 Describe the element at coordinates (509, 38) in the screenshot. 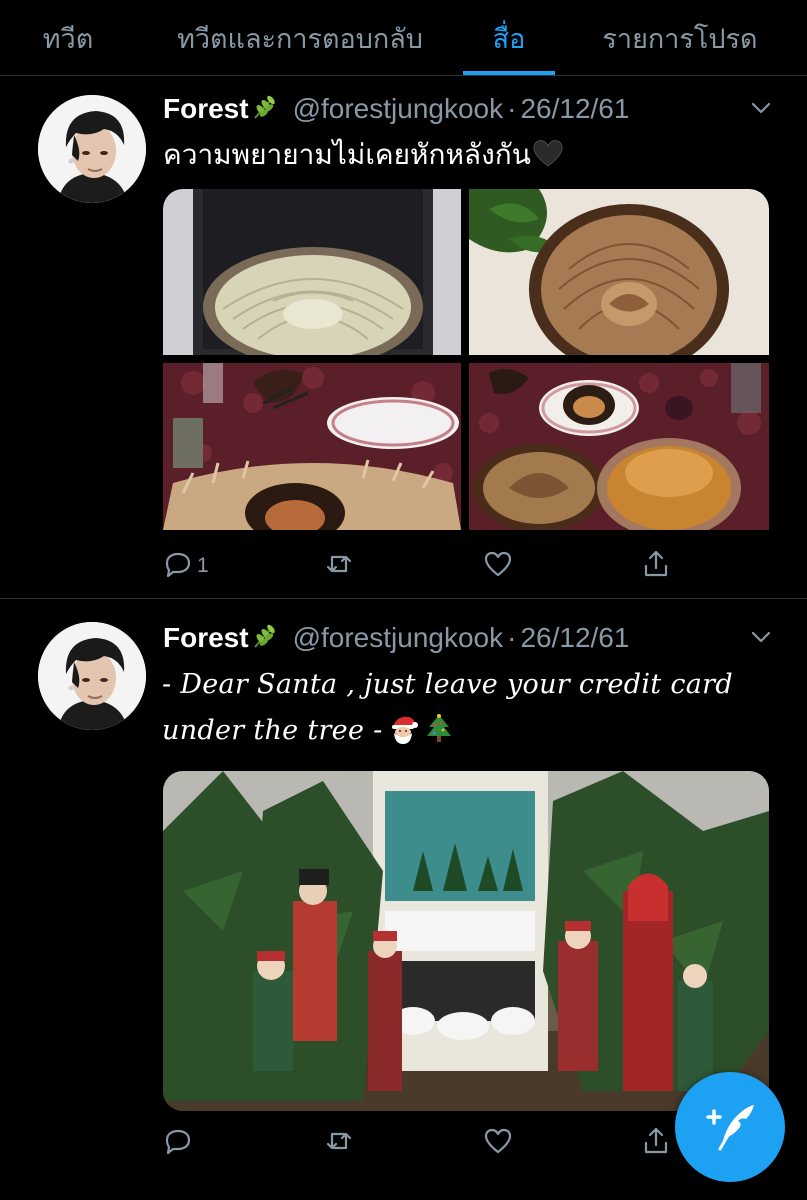

I see `tab-media: สื่อ` at that location.